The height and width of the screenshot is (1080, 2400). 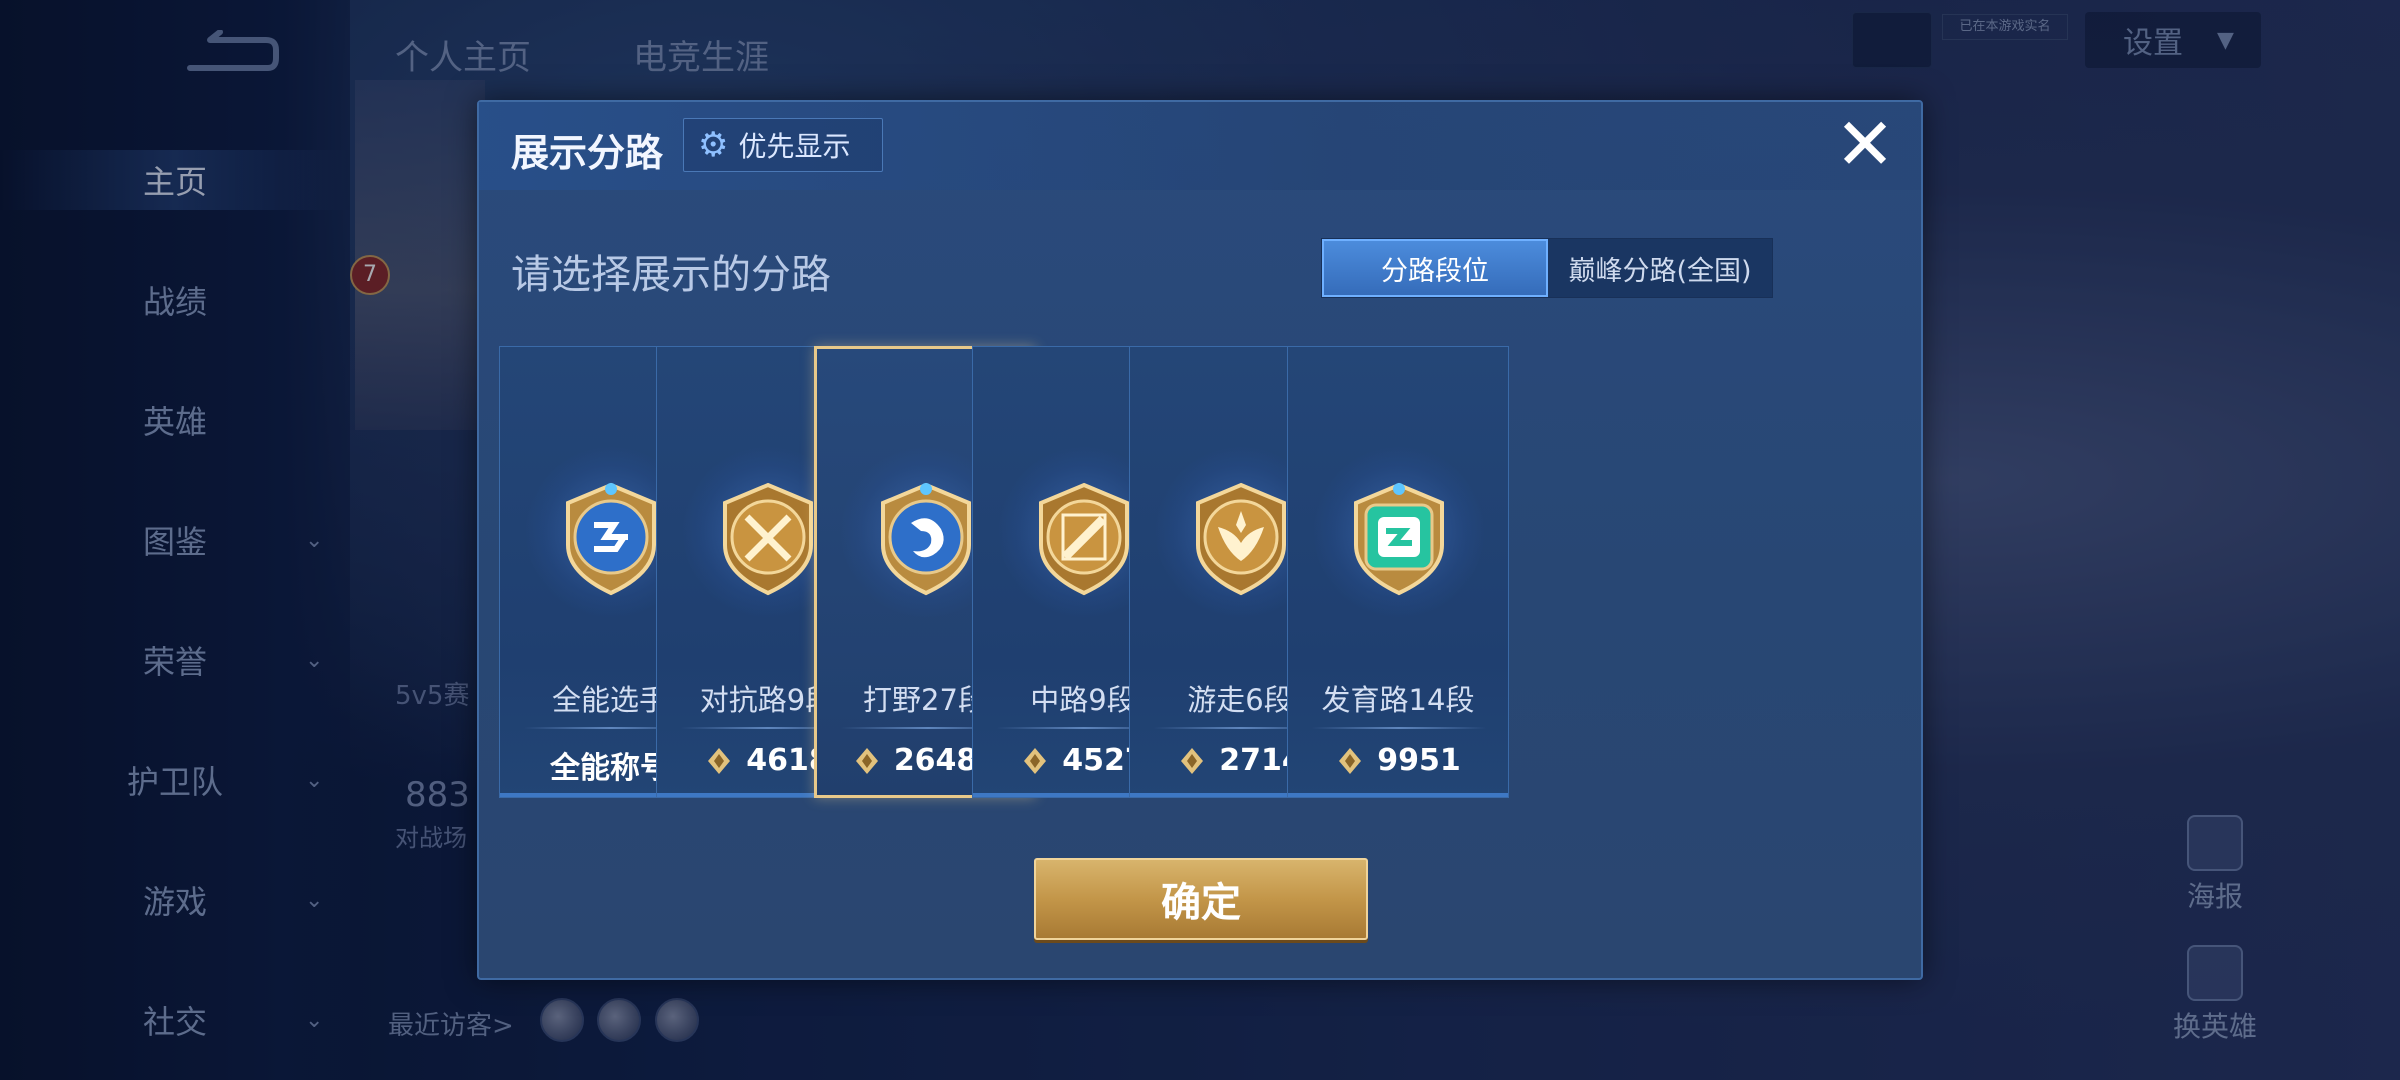 What do you see at coordinates (713, 145) in the screenshot?
I see `gear-icon: ⚙` at bounding box center [713, 145].